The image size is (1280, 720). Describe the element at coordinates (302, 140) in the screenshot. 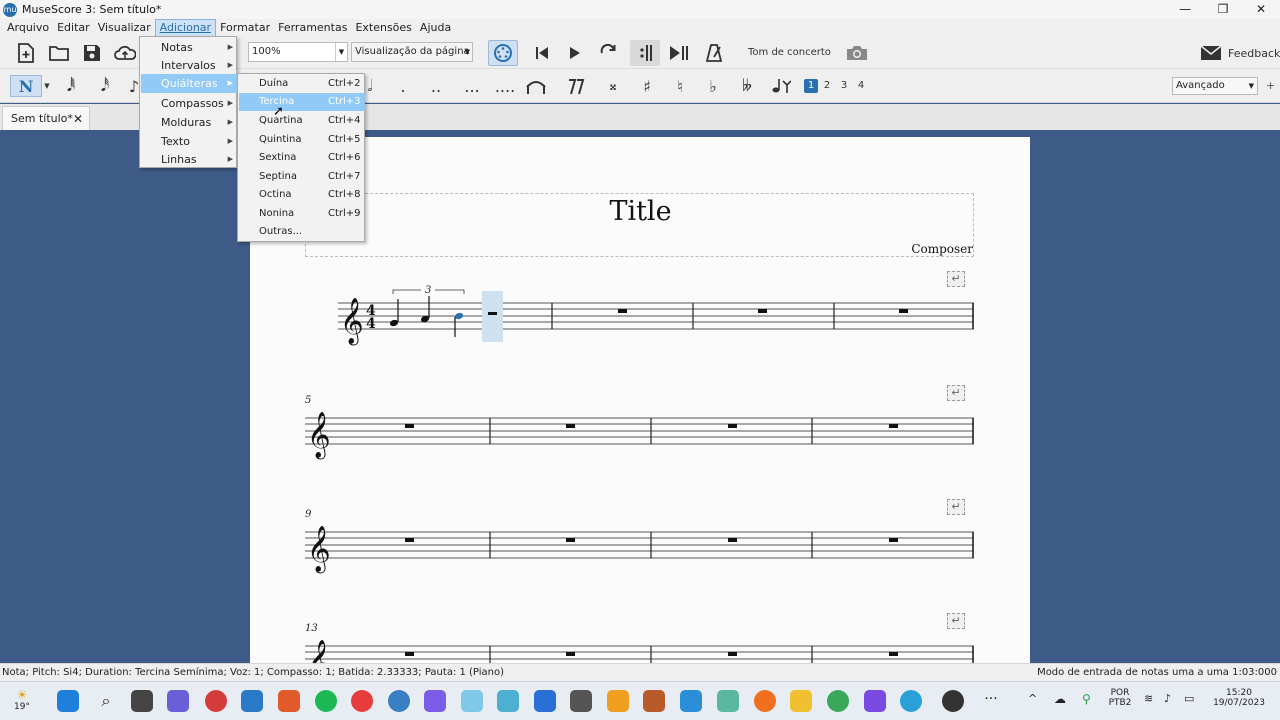

I see `menu-item-quintina: Quintina Ctrl+5` at that location.